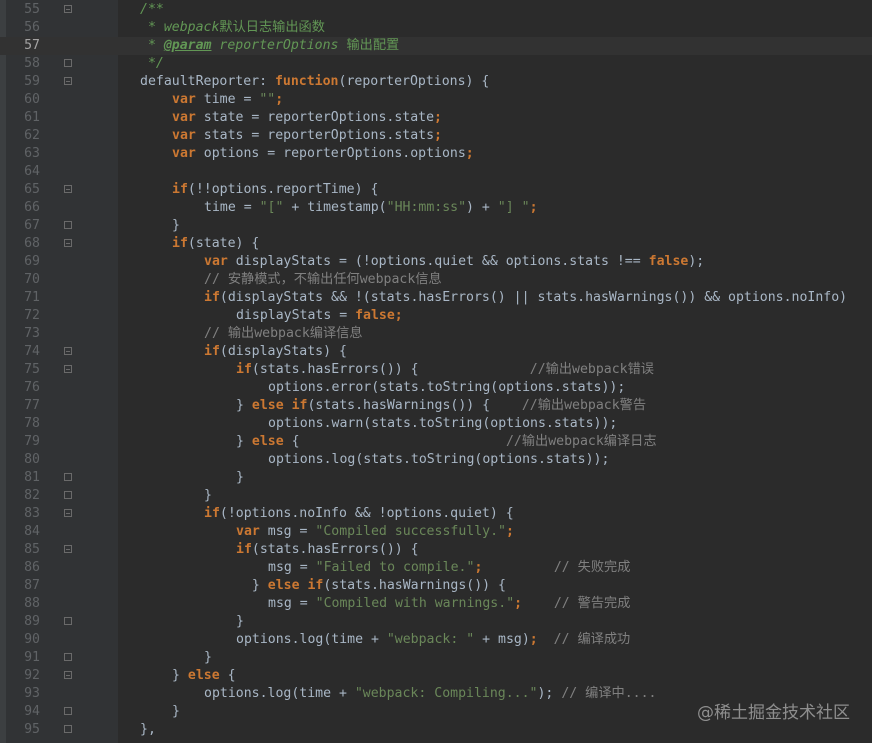  What do you see at coordinates (375, 532) in the screenshot?
I see `code-text: var msg = "Compiled successfully.";` at bounding box center [375, 532].